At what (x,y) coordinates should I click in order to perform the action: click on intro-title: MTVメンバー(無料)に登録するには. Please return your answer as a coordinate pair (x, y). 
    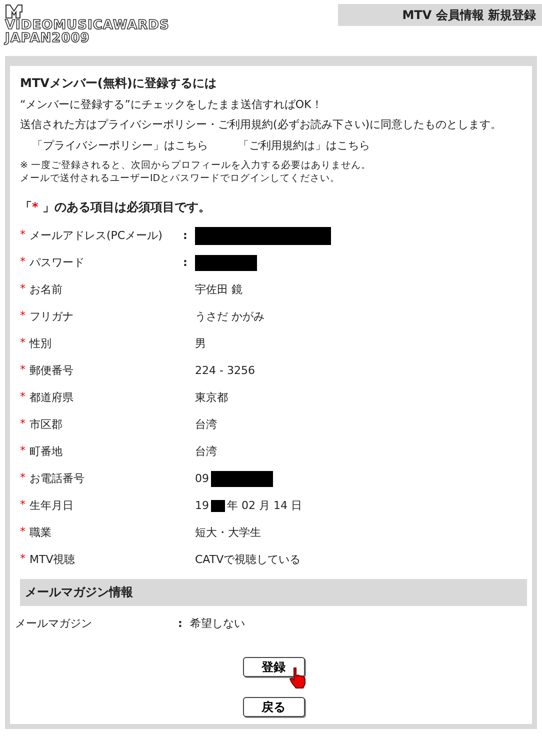
    Looking at the image, I should click on (119, 83).